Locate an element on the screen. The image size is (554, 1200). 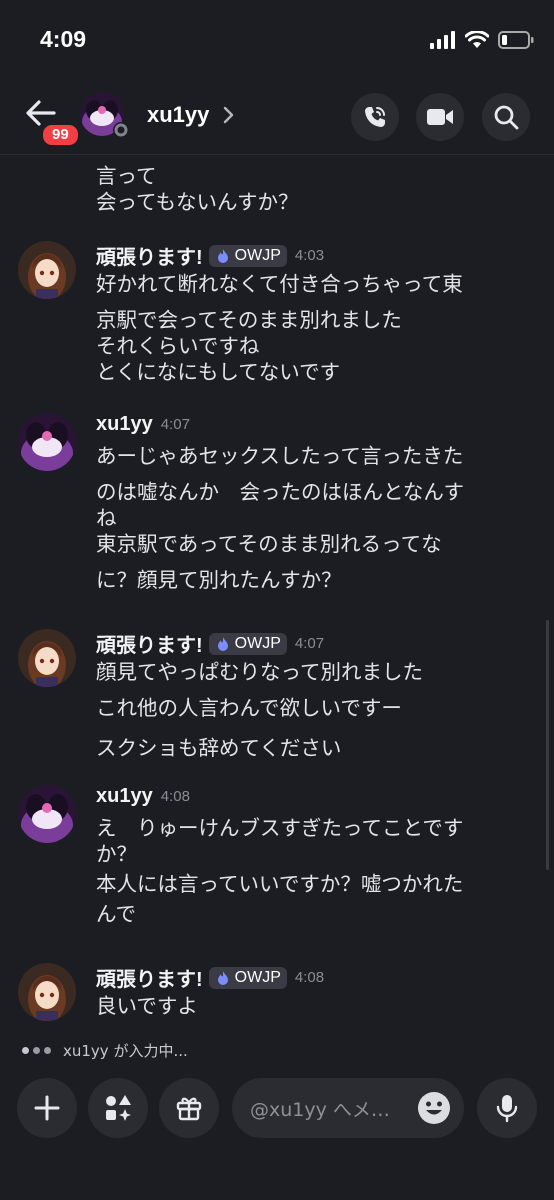
message-header: 頑張ります! OWJP 4:08 is located at coordinates (210, 977).